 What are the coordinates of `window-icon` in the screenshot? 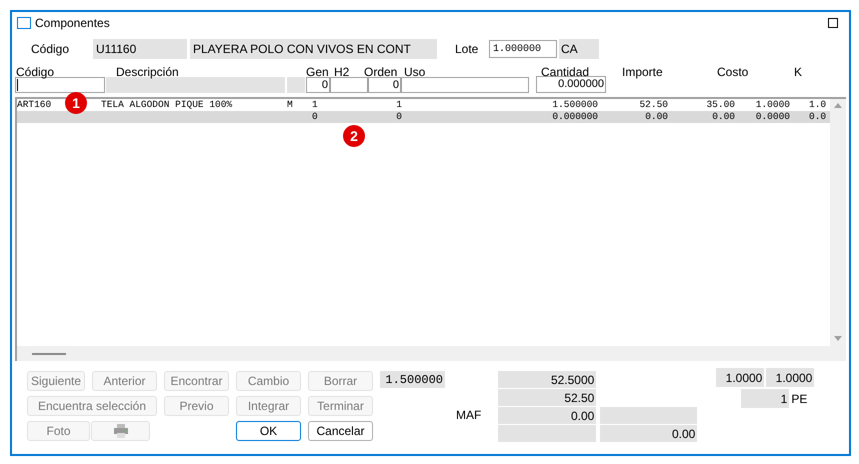 It's located at (24, 23).